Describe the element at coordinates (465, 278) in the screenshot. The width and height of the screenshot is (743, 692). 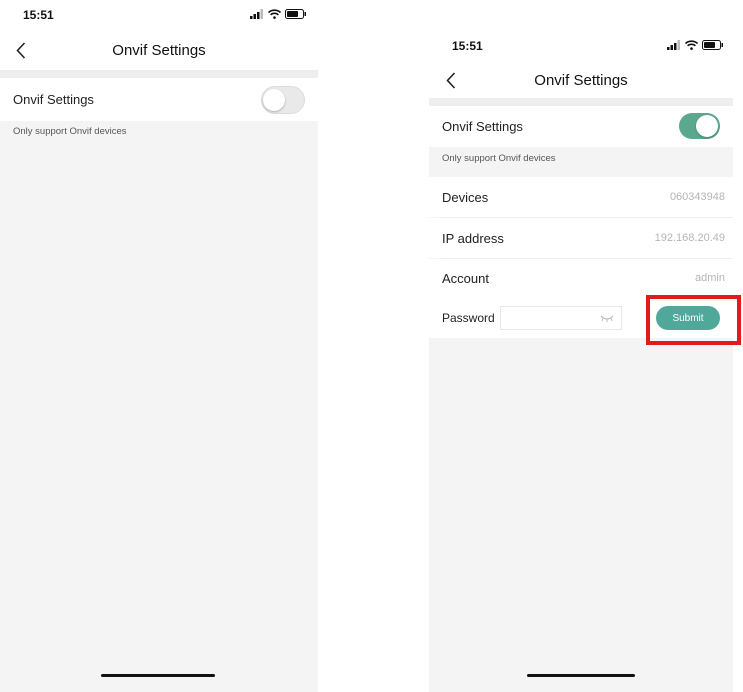
I see `account-label: Account` at that location.